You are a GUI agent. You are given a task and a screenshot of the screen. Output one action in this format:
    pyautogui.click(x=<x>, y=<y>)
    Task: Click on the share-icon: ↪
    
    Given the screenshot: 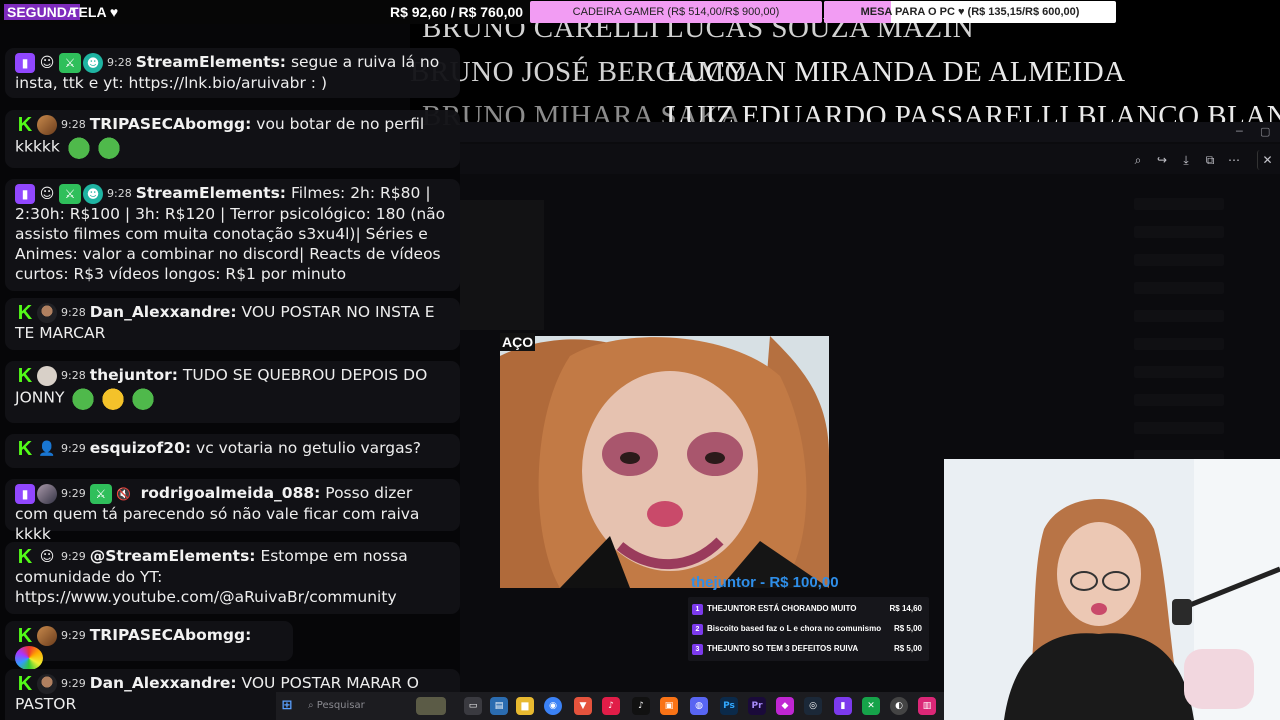 What is the action you would take?
    pyautogui.click(x=1162, y=160)
    